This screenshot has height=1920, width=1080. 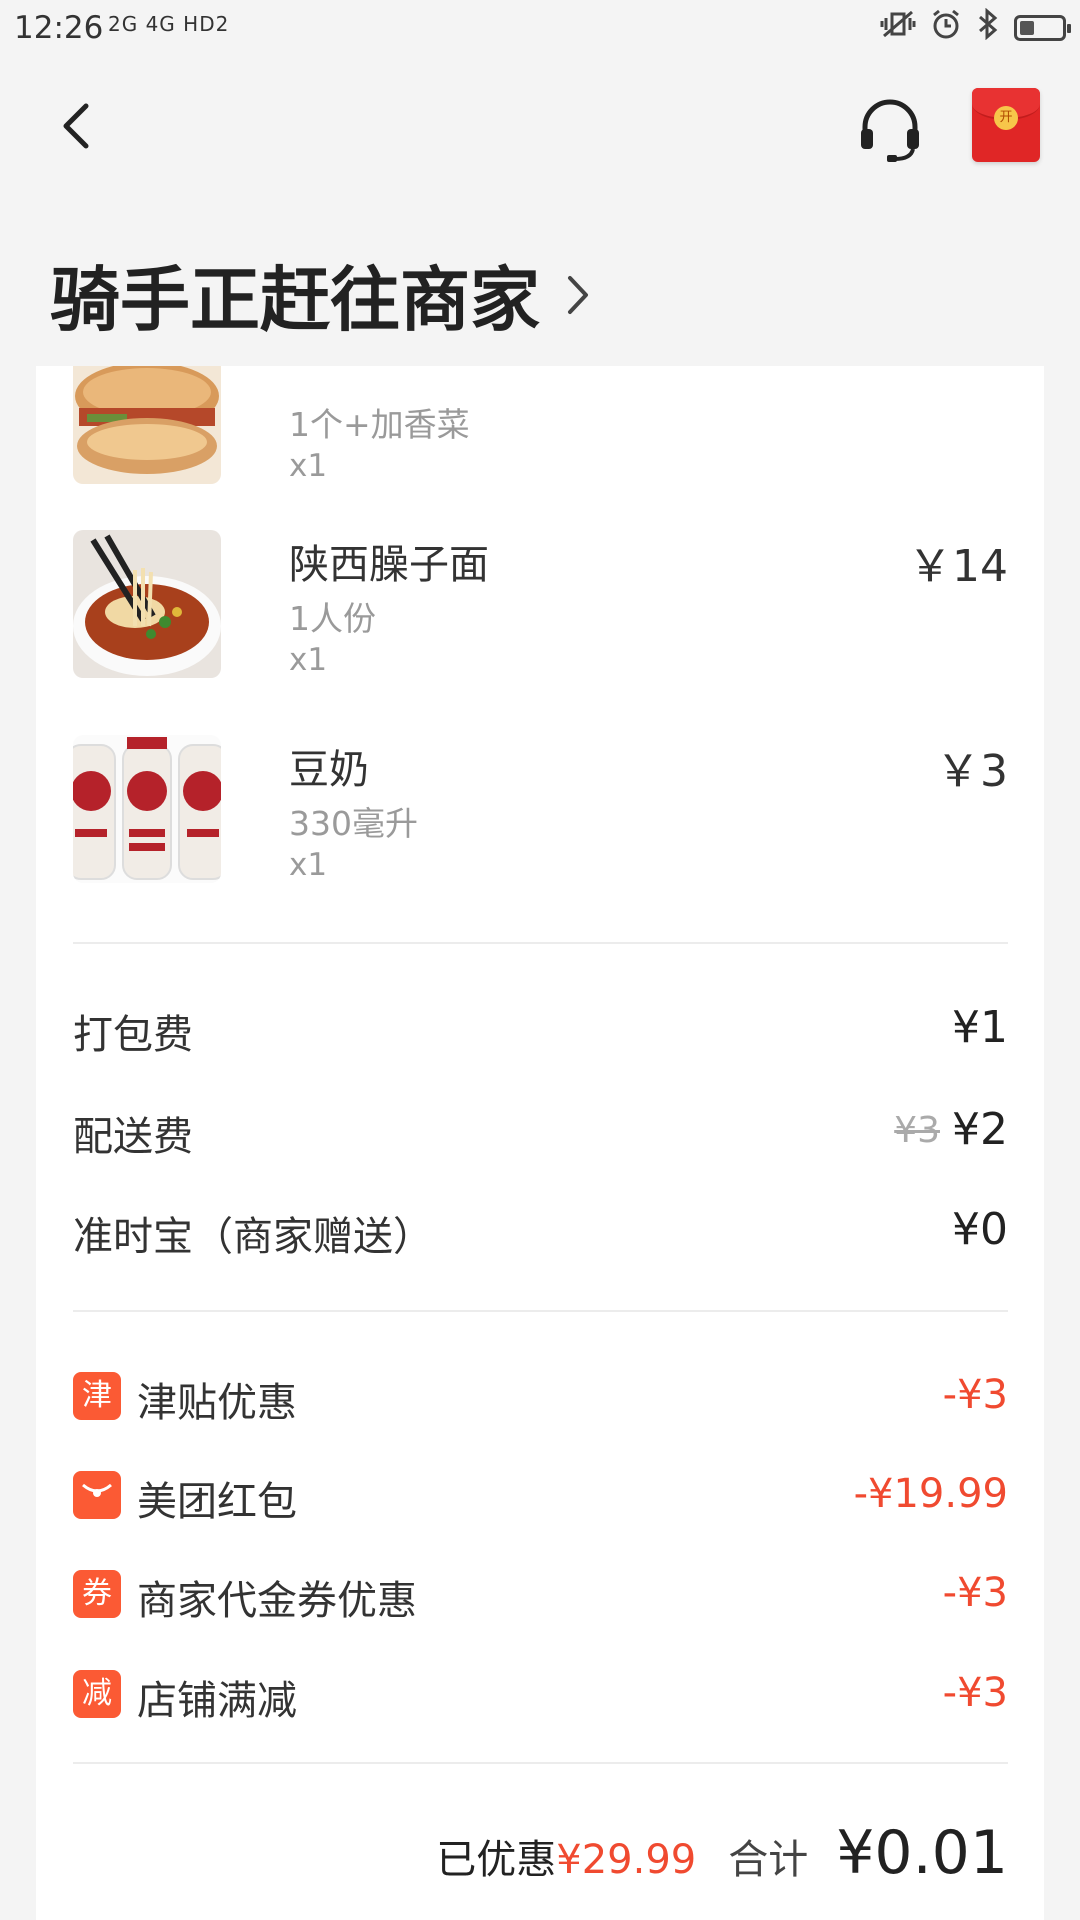 I want to click on order-item: 豆奶 330毫升 x1 ￥3, so click(x=540, y=810).